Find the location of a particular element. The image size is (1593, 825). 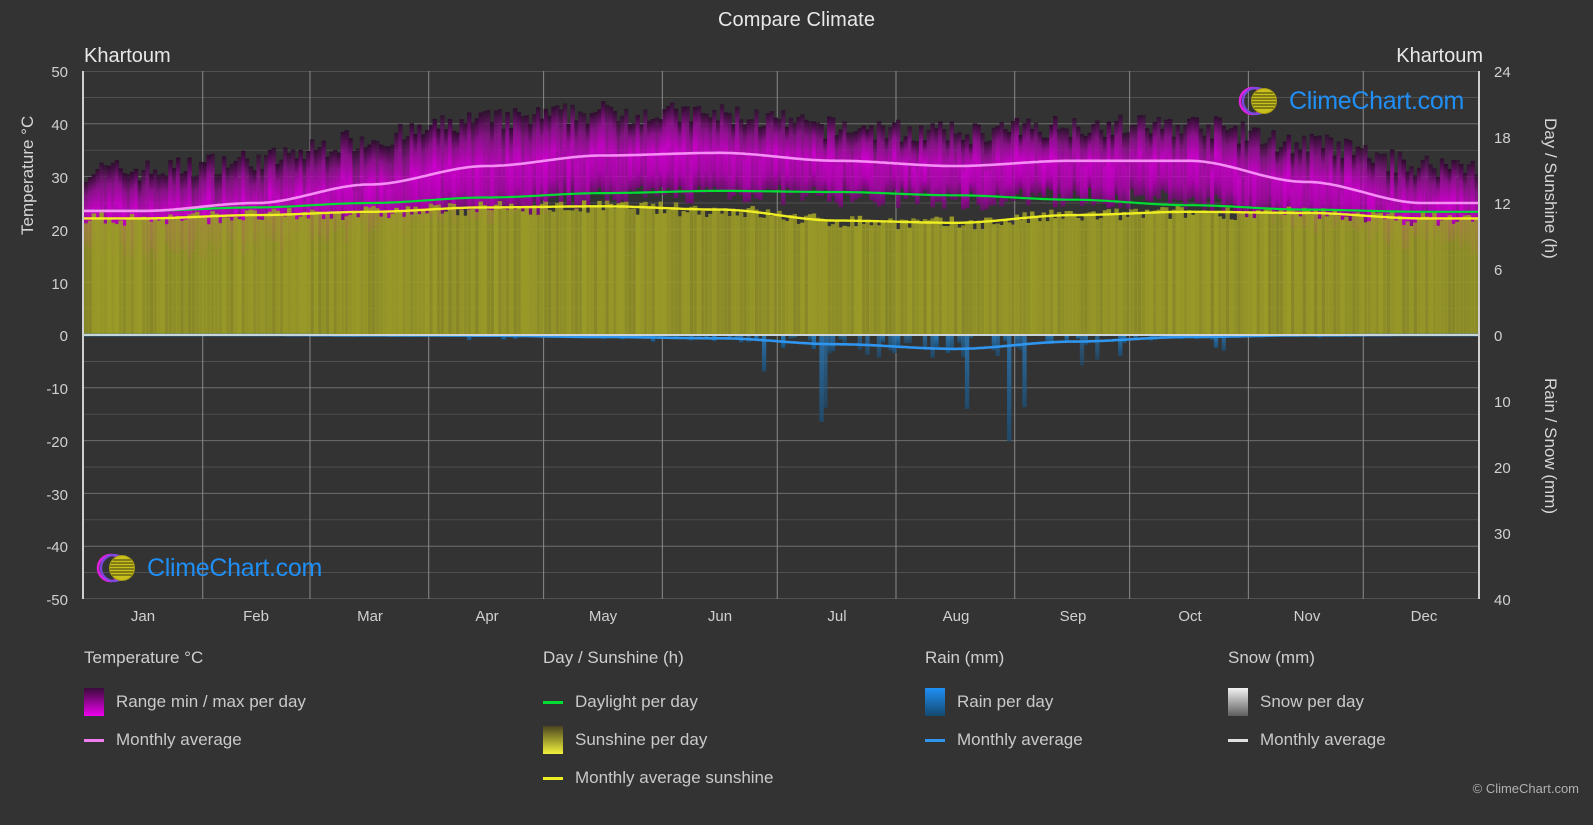

snow-swatch is located at coordinates (1238, 702).